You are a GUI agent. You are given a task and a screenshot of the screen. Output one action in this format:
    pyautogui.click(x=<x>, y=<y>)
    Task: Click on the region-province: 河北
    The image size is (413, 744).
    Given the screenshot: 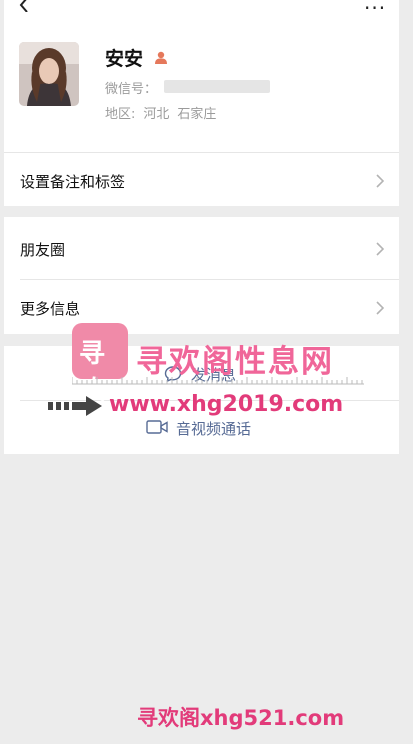 What is the action you would take?
    pyautogui.click(x=156, y=114)
    